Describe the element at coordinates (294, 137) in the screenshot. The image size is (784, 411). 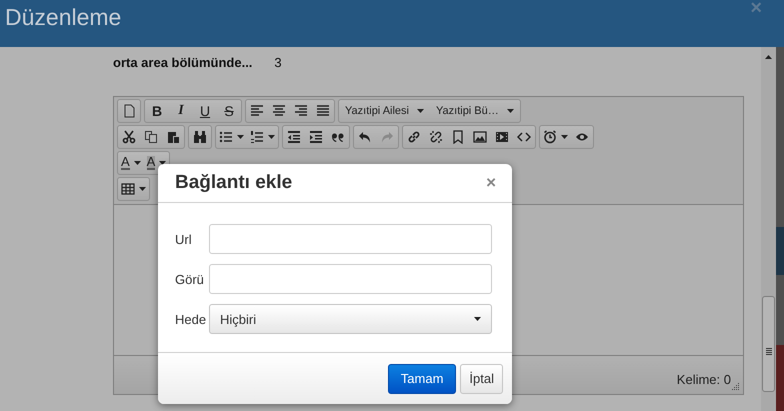
I see `outdent-icon` at that location.